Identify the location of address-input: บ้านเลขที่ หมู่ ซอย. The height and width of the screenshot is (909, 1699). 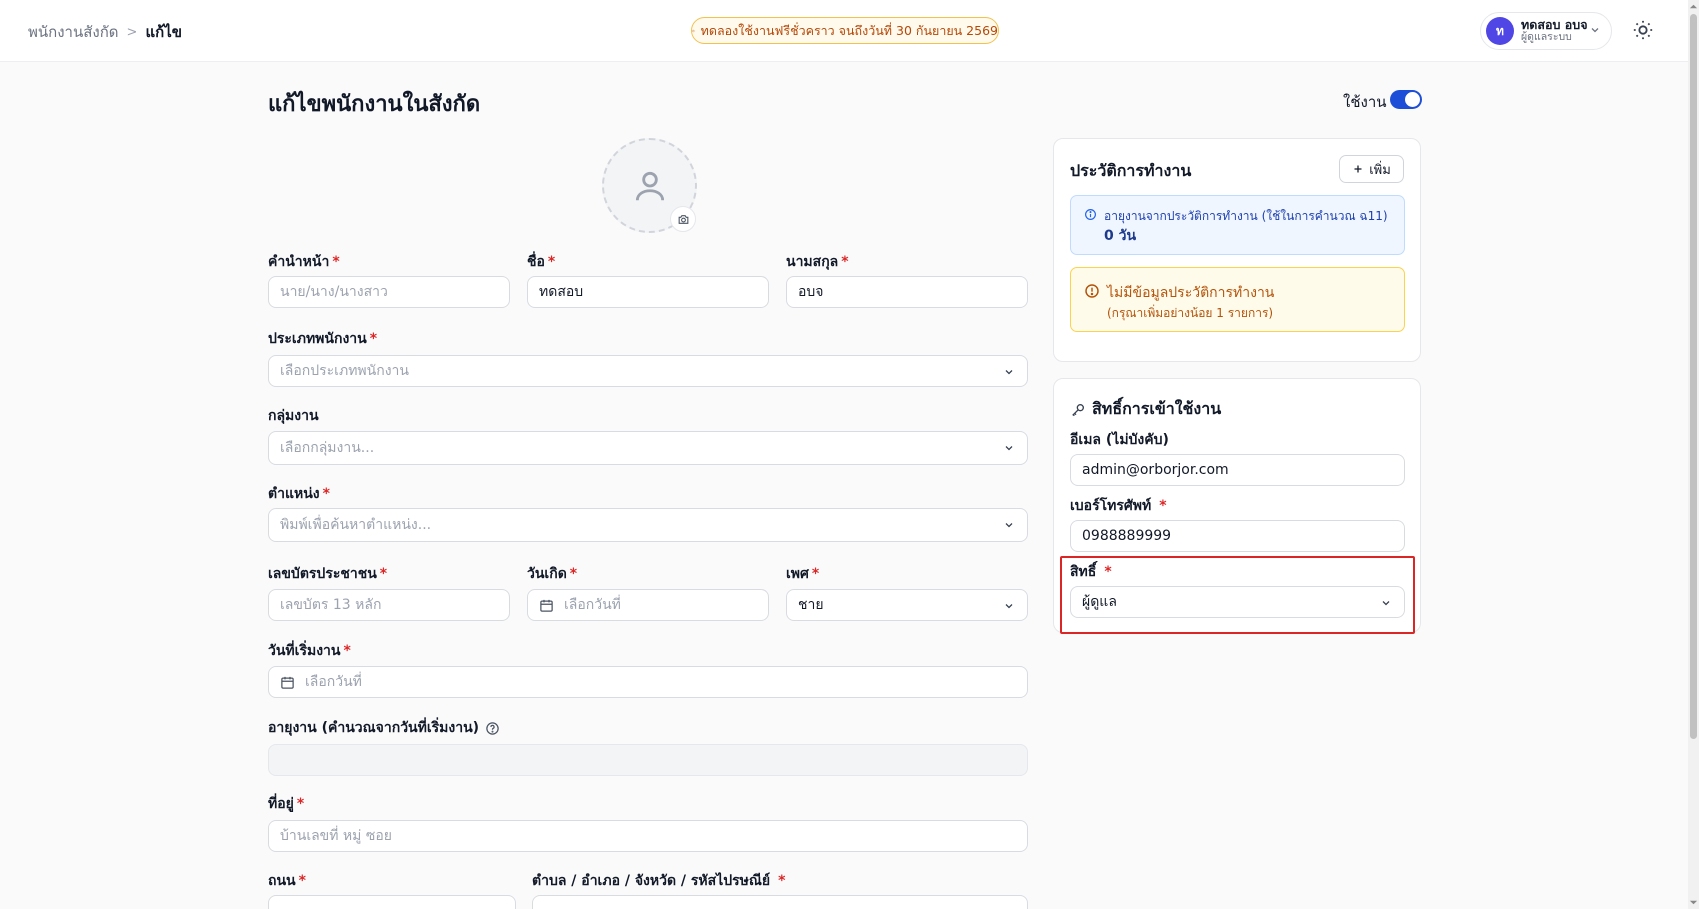
(648, 836).